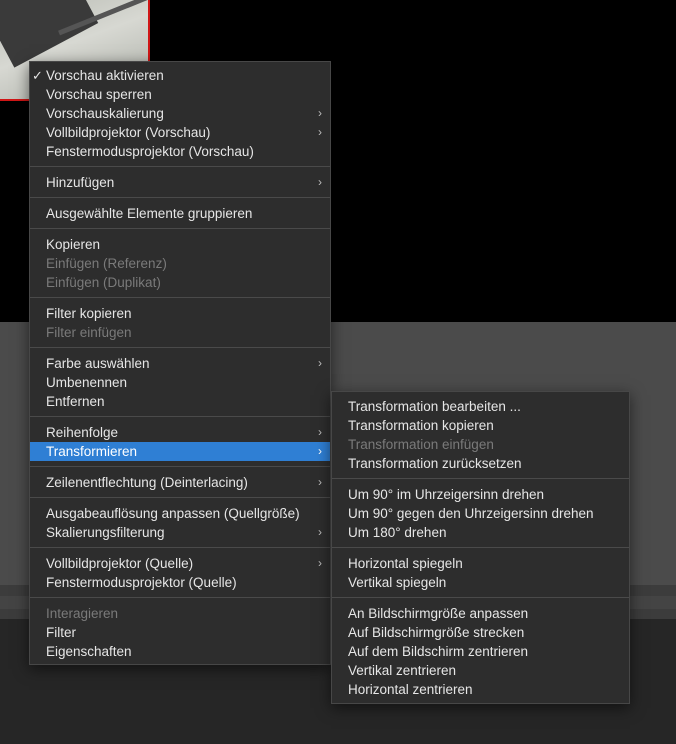  Describe the element at coordinates (480, 689) in the screenshot. I see `submenu-item-center-horizontal: Horizontal zentrieren` at that location.